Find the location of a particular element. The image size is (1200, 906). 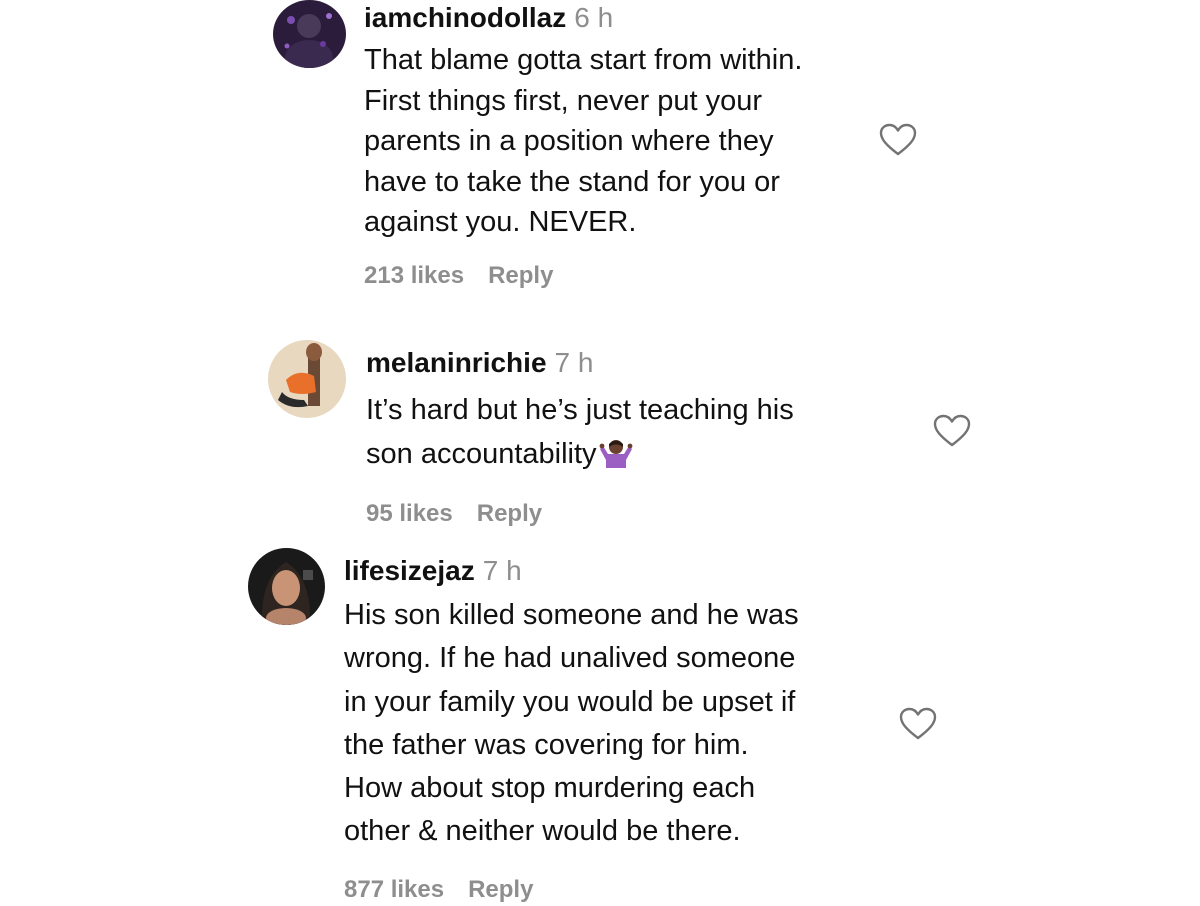

person-shrugging-emoji-icon is located at coordinates (616, 458).